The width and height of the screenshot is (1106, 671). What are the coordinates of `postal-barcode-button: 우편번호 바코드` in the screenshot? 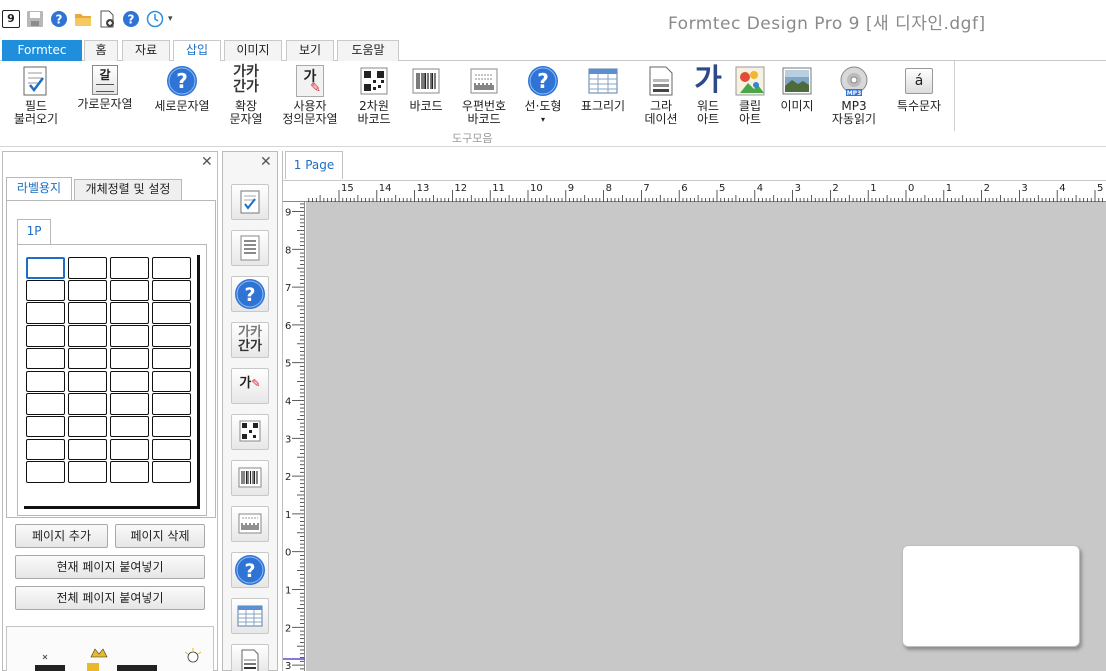 It's located at (484, 95).